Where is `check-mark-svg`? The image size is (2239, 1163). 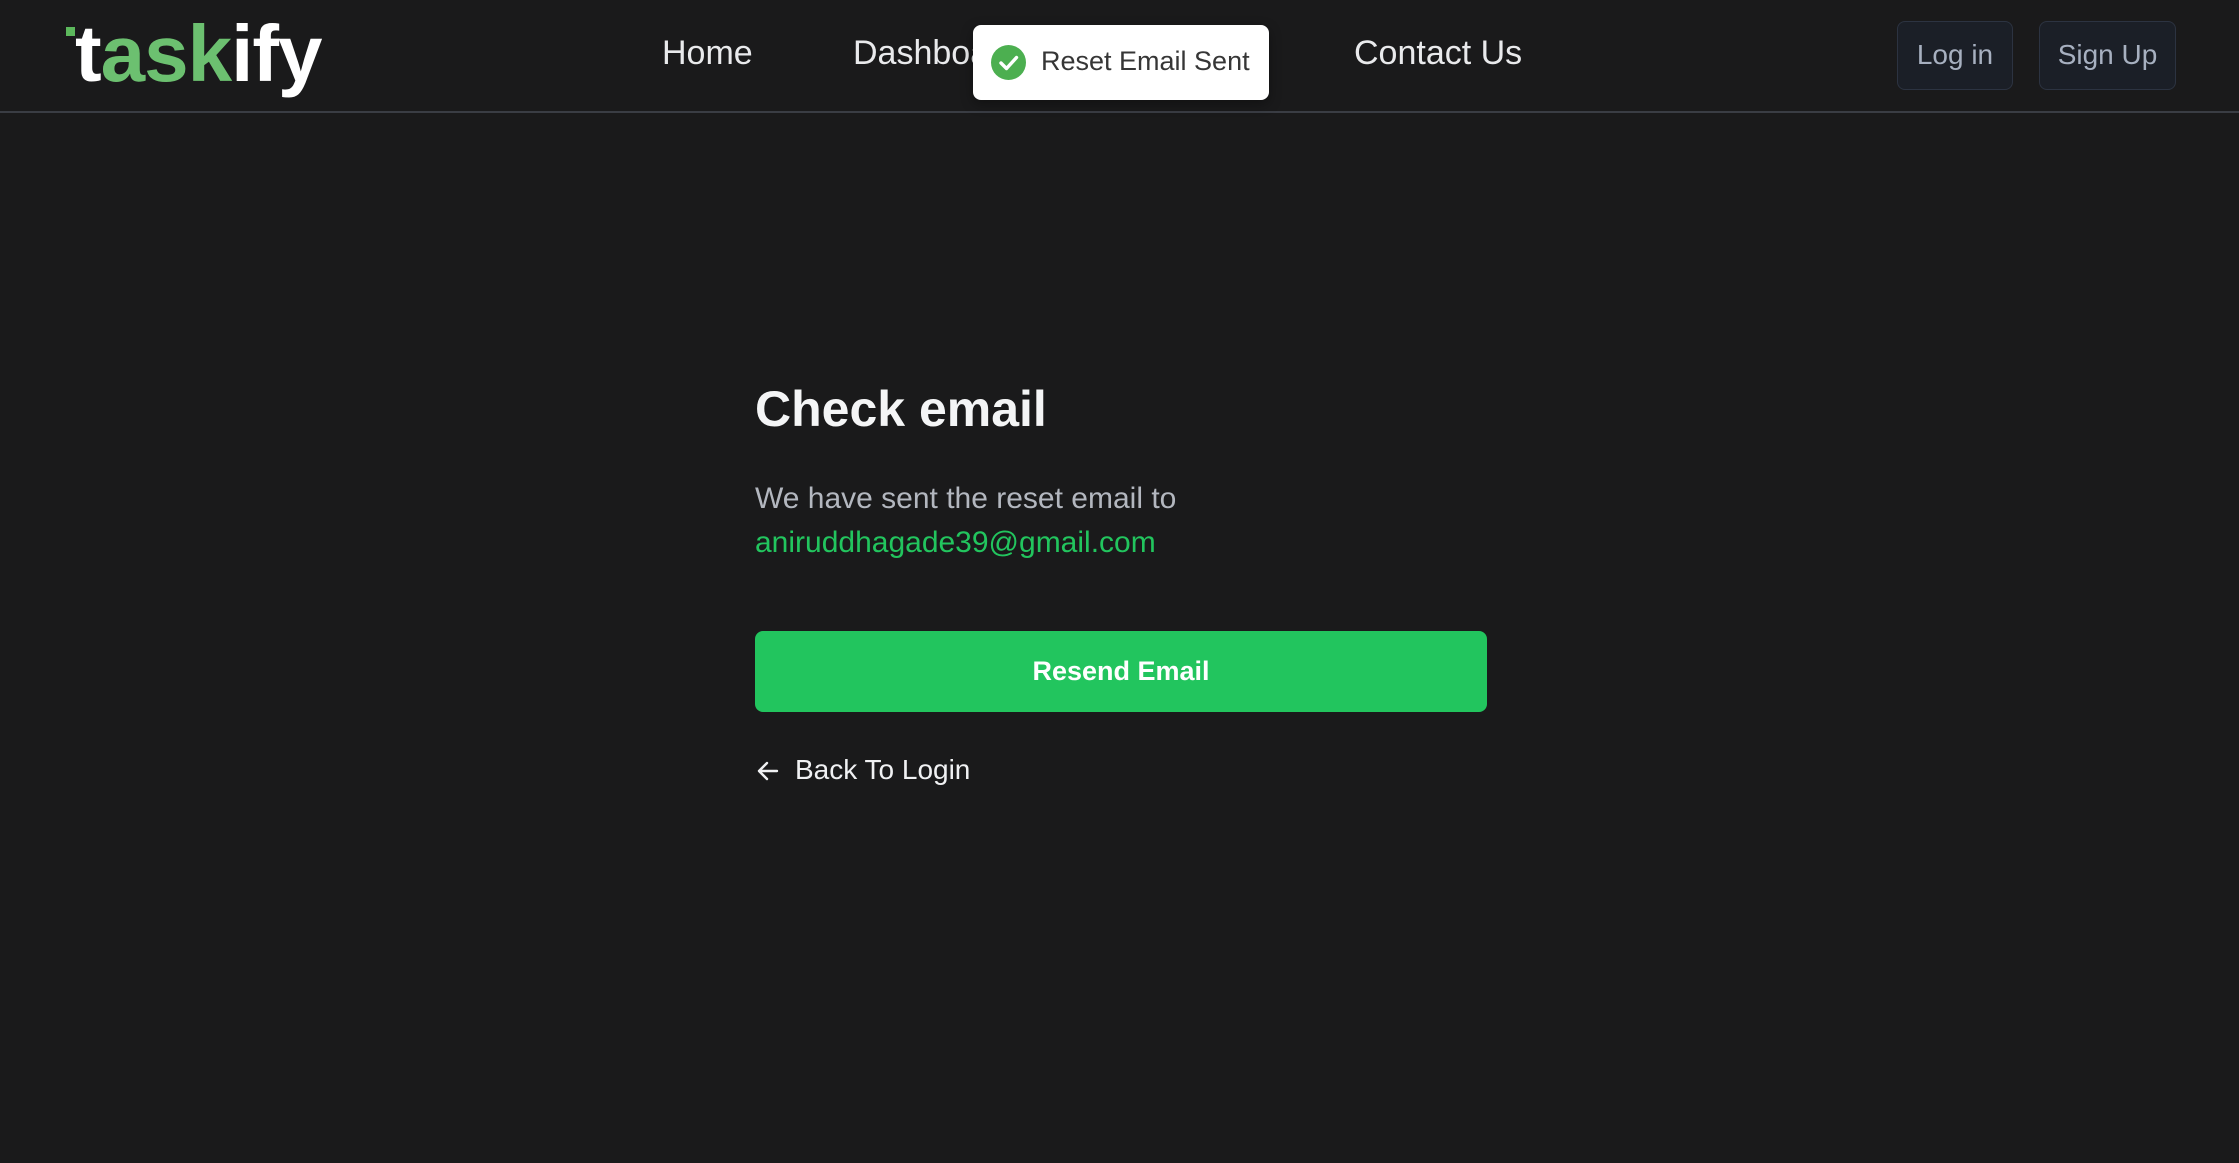 check-mark-svg is located at coordinates (1009, 63).